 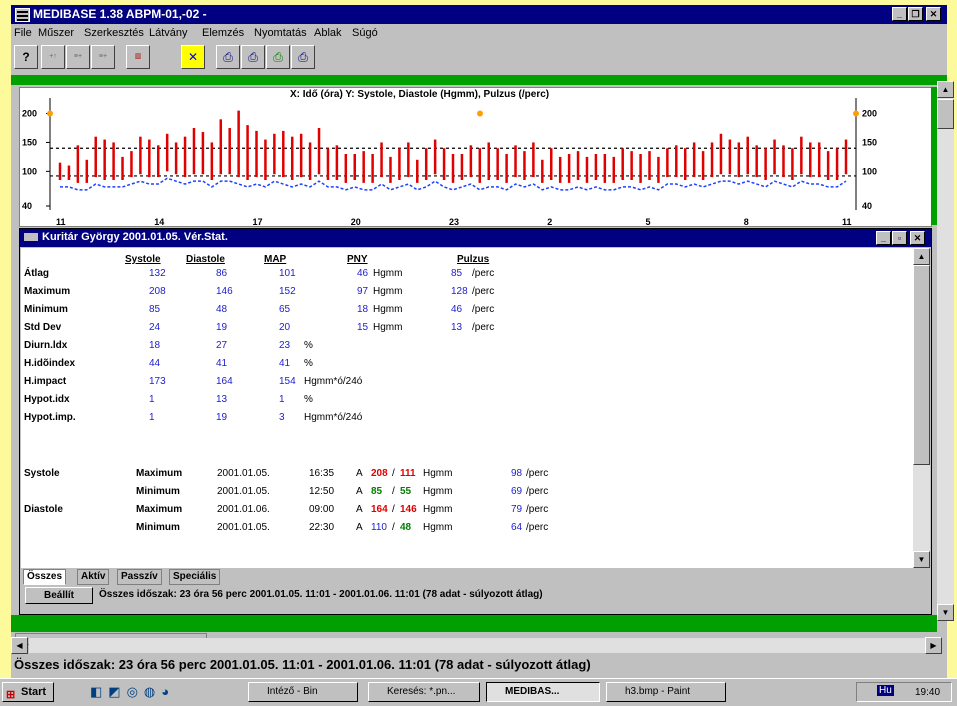 What do you see at coordinates (103, 57) in the screenshot?
I see `tool-button-3: ≡+` at bounding box center [103, 57].